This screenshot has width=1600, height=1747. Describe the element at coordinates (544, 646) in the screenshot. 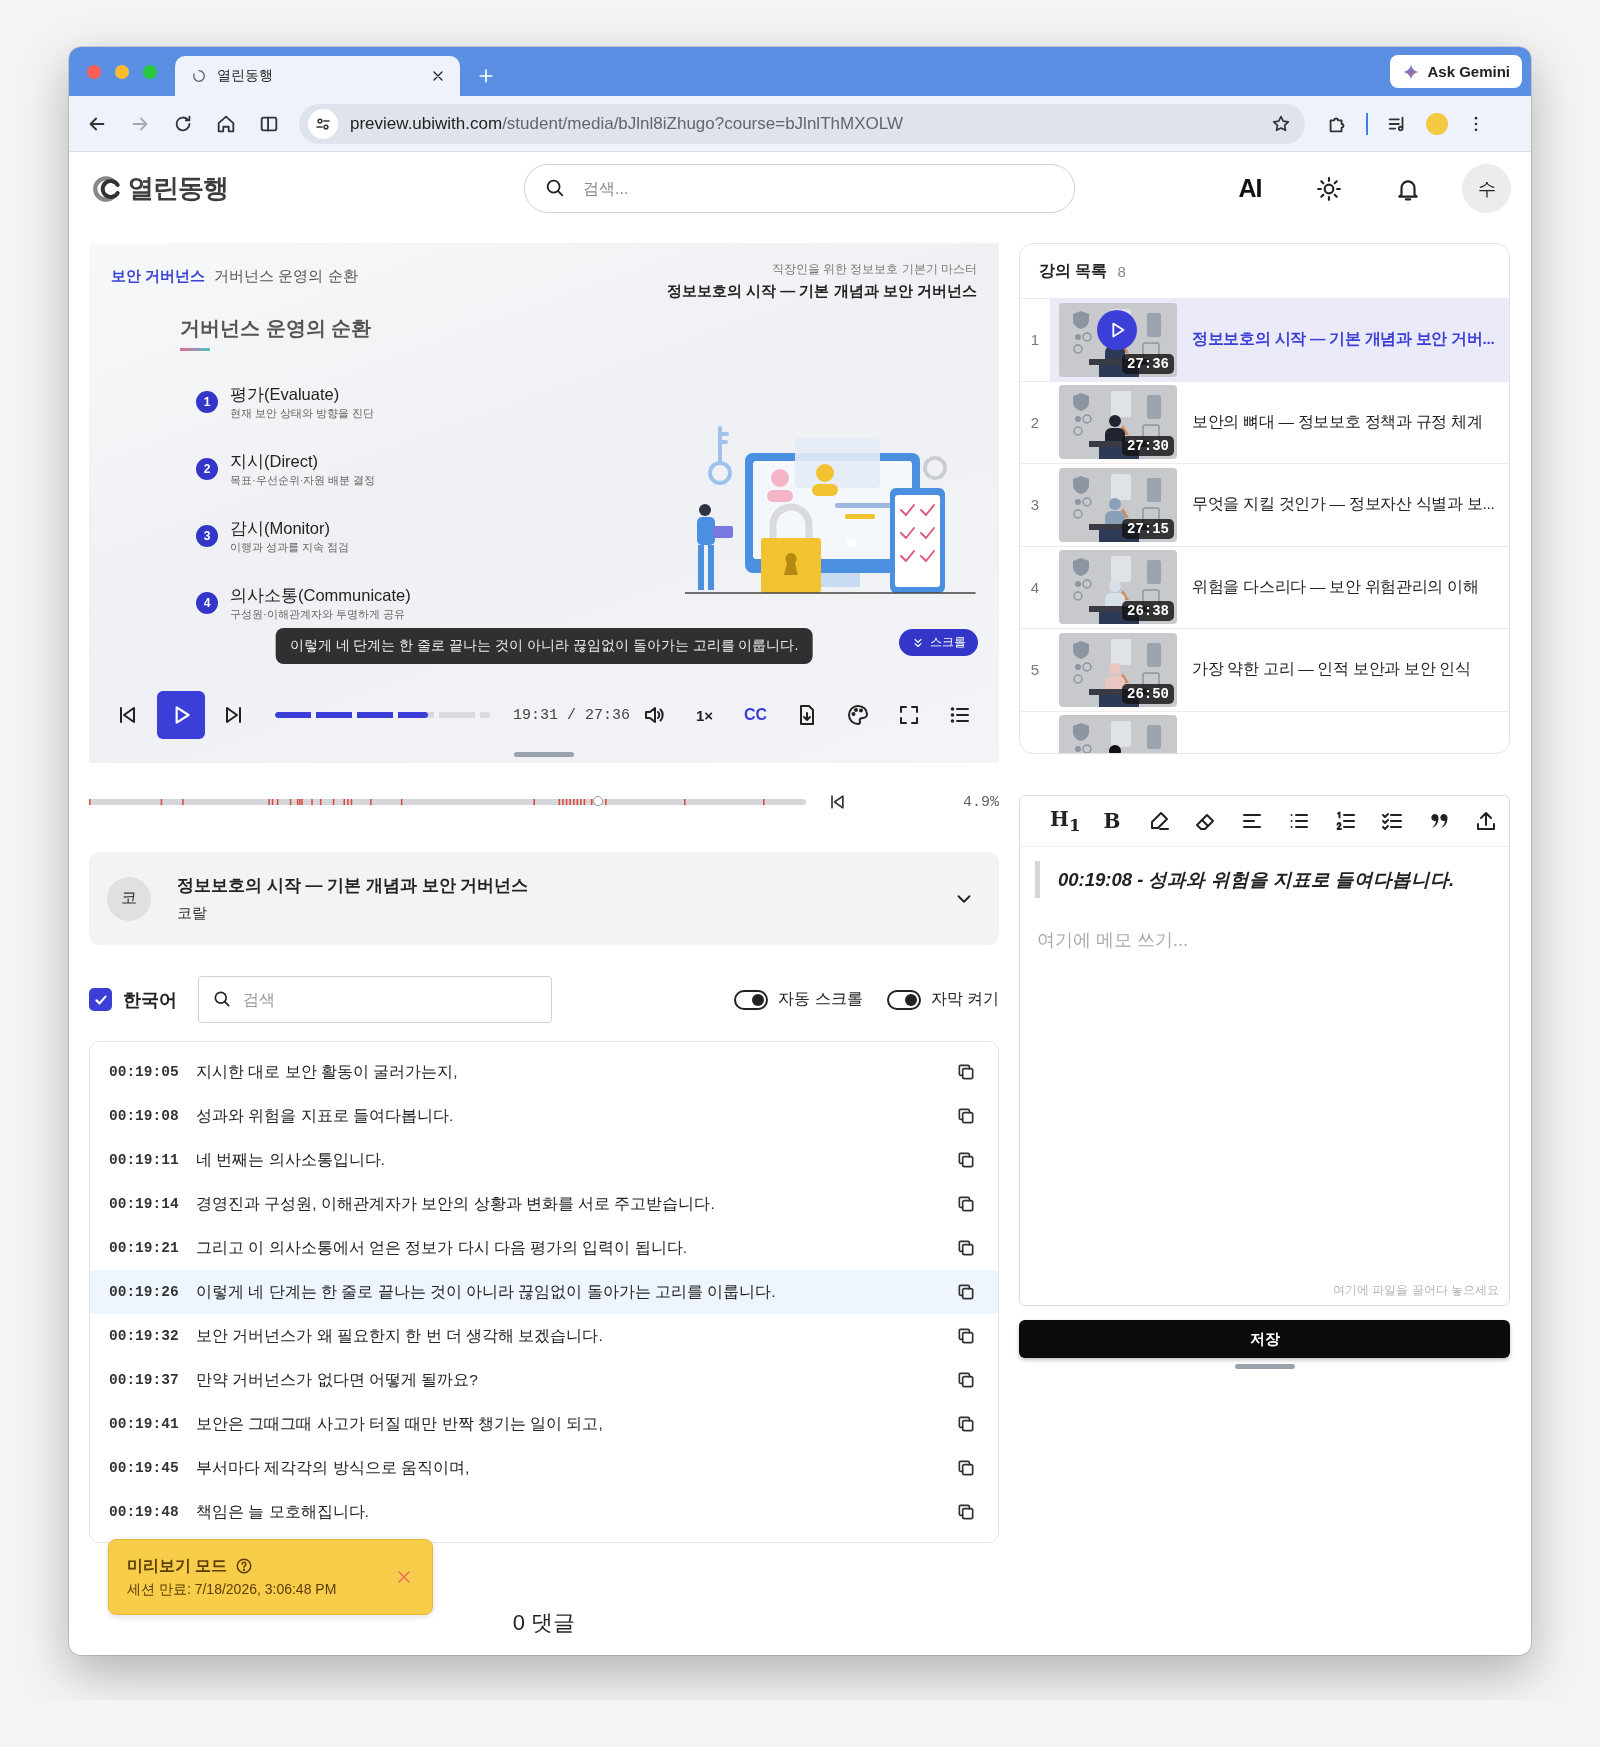

I see `caption-text: 이렇게 네 단계는 한 줄로 끝나는 것이 아니라 끊임없이 돌아가는 고리를 이룹니다.` at that location.